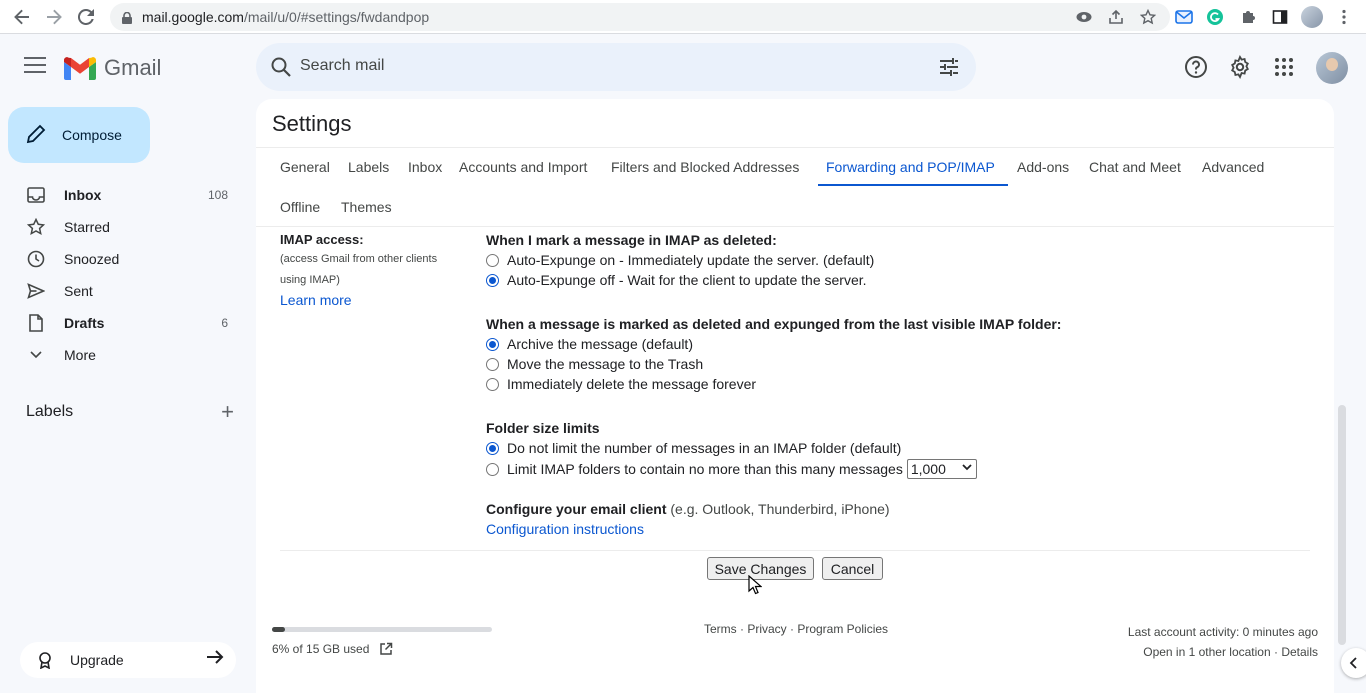 The height and width of the screenshot is (693, 1366). Describe the element at coordinates (128, 660) in the screenshot. I see `upgrade-button: Upgrade` at that location.